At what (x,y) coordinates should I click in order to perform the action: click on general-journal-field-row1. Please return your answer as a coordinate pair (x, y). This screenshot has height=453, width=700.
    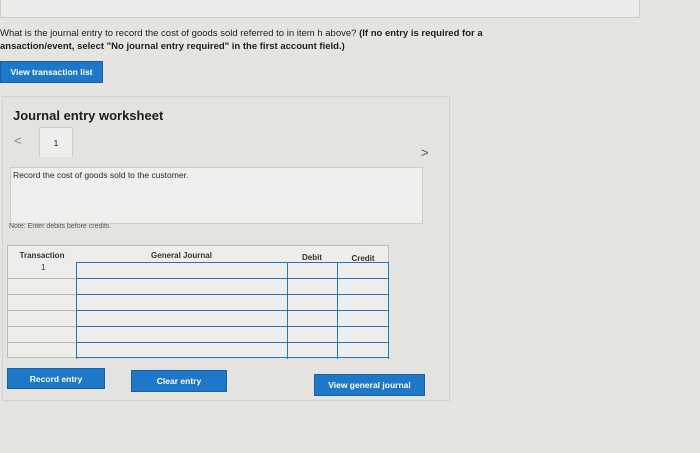
    Looking at the image, I should click on (182, 270).